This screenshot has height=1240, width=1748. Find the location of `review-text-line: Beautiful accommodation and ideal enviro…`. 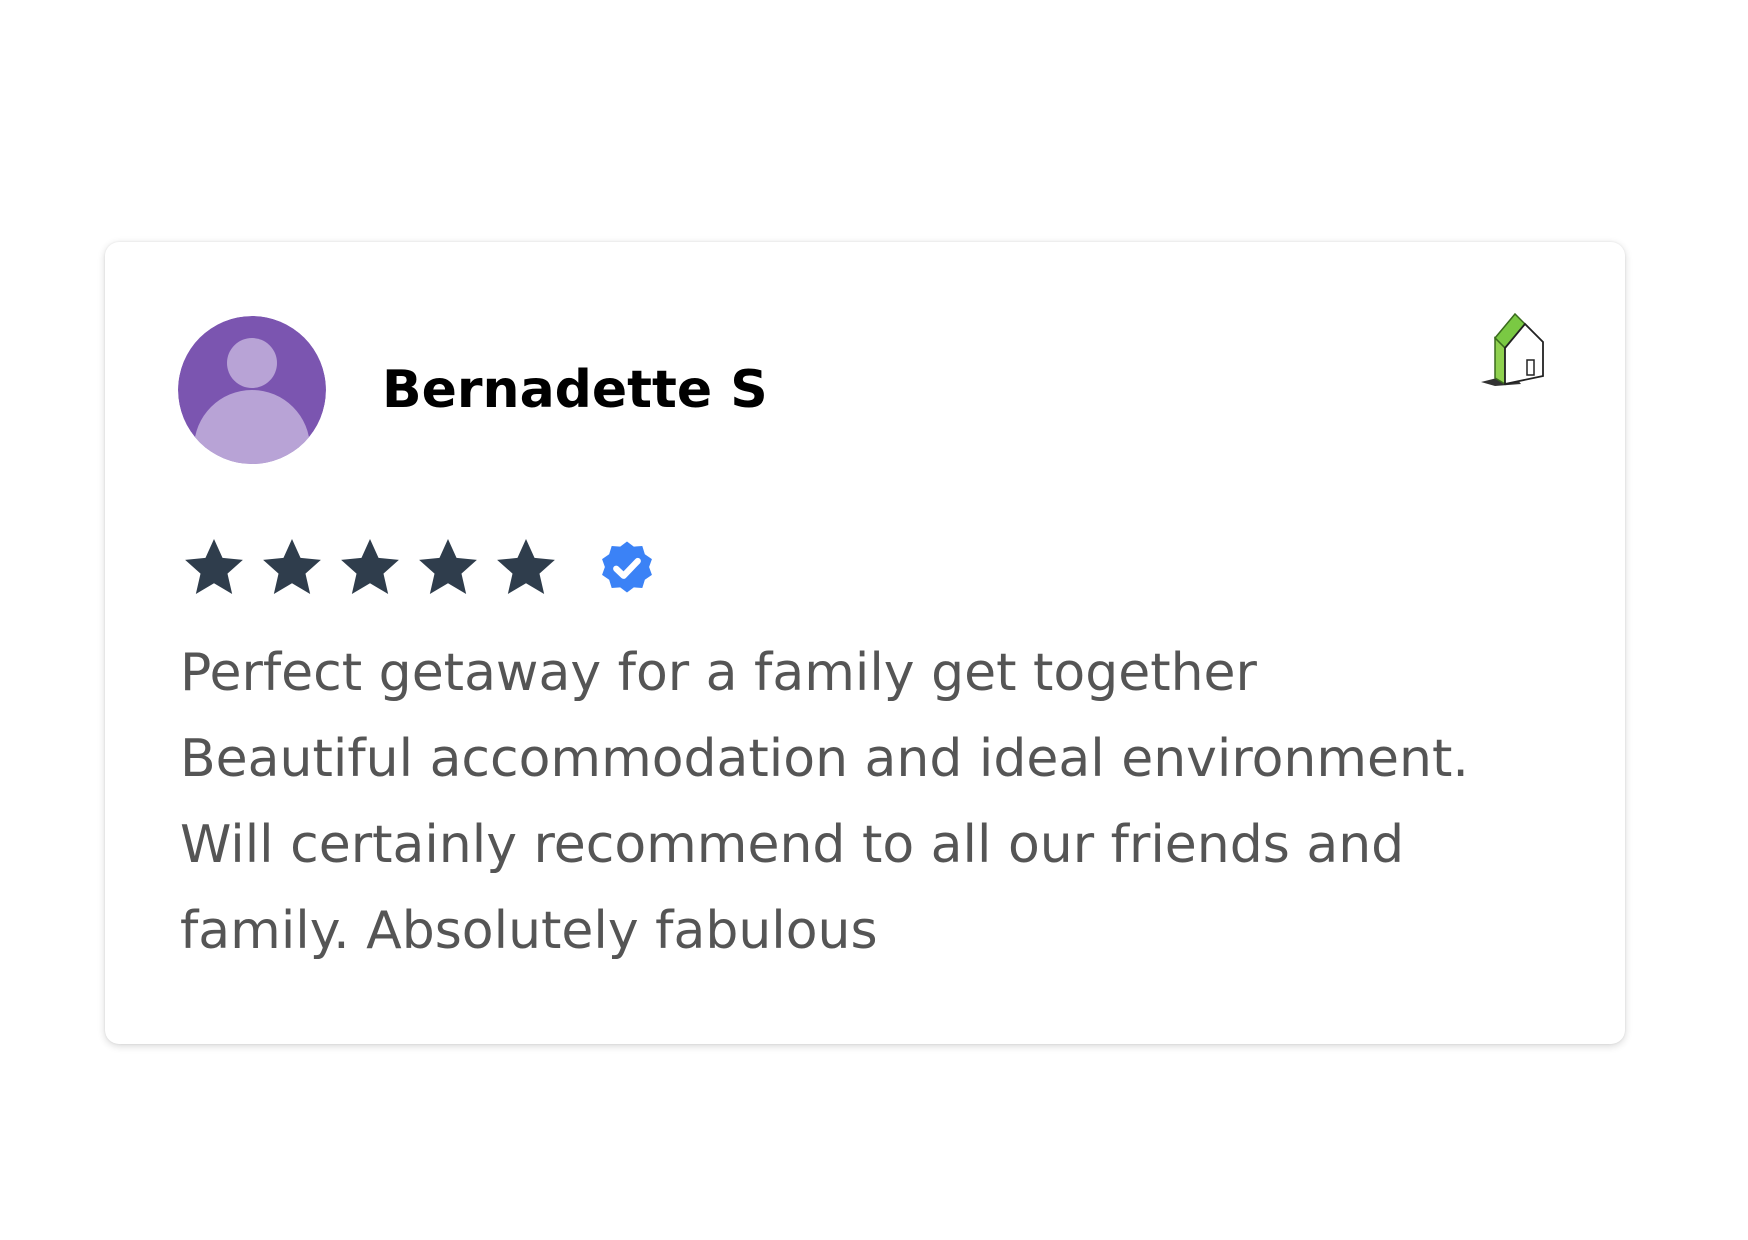

review-text-line: Beautiful accommodation and ideal enviro… is located at coordinates (824, 759).